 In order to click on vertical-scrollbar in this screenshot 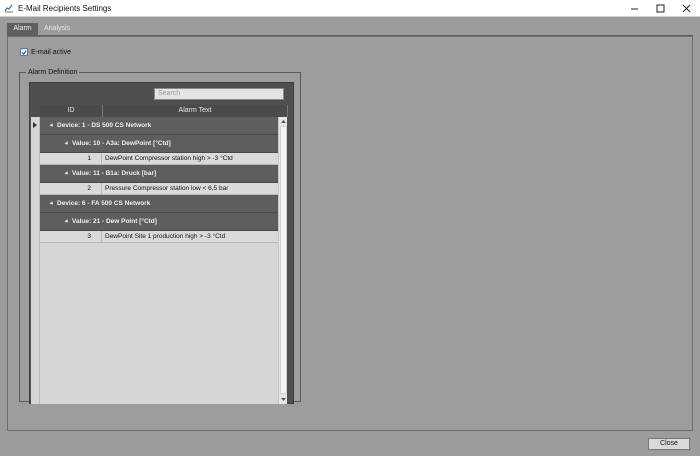, I will do `click(282, 260)`.